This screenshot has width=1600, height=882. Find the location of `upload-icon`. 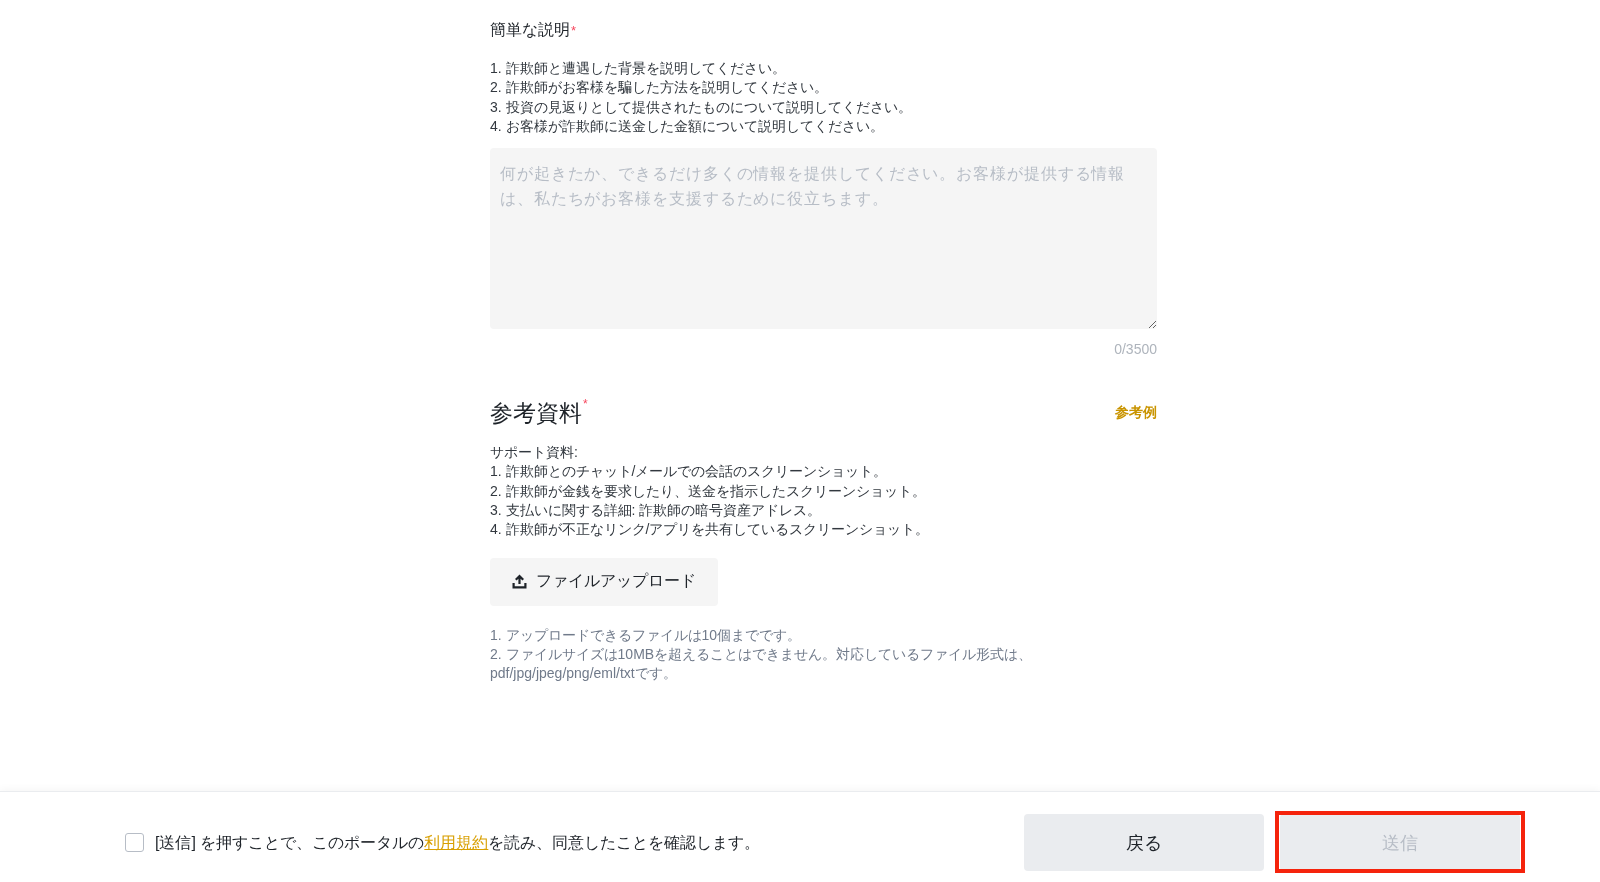

upload-icon is located at coordinates (519, 582).